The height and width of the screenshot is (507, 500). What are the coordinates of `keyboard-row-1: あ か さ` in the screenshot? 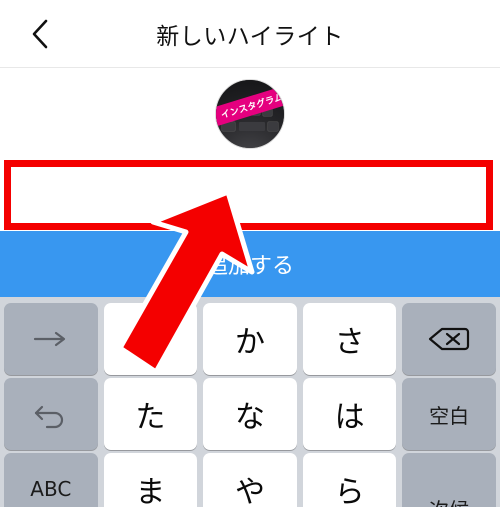 It's located at (250, 339).